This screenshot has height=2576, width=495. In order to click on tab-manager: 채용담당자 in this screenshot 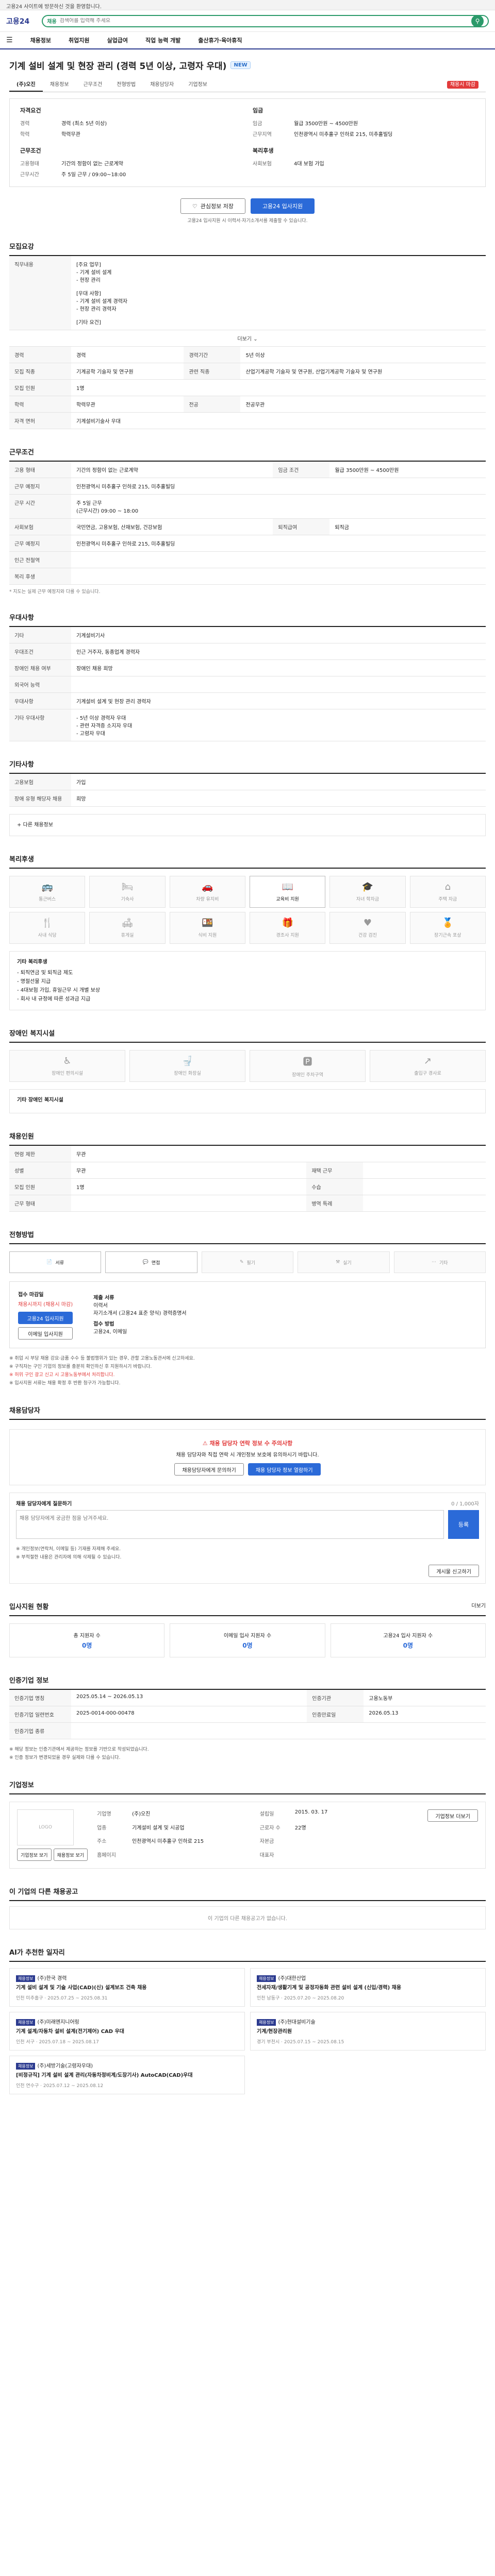, I will do `click(162, 84)`.